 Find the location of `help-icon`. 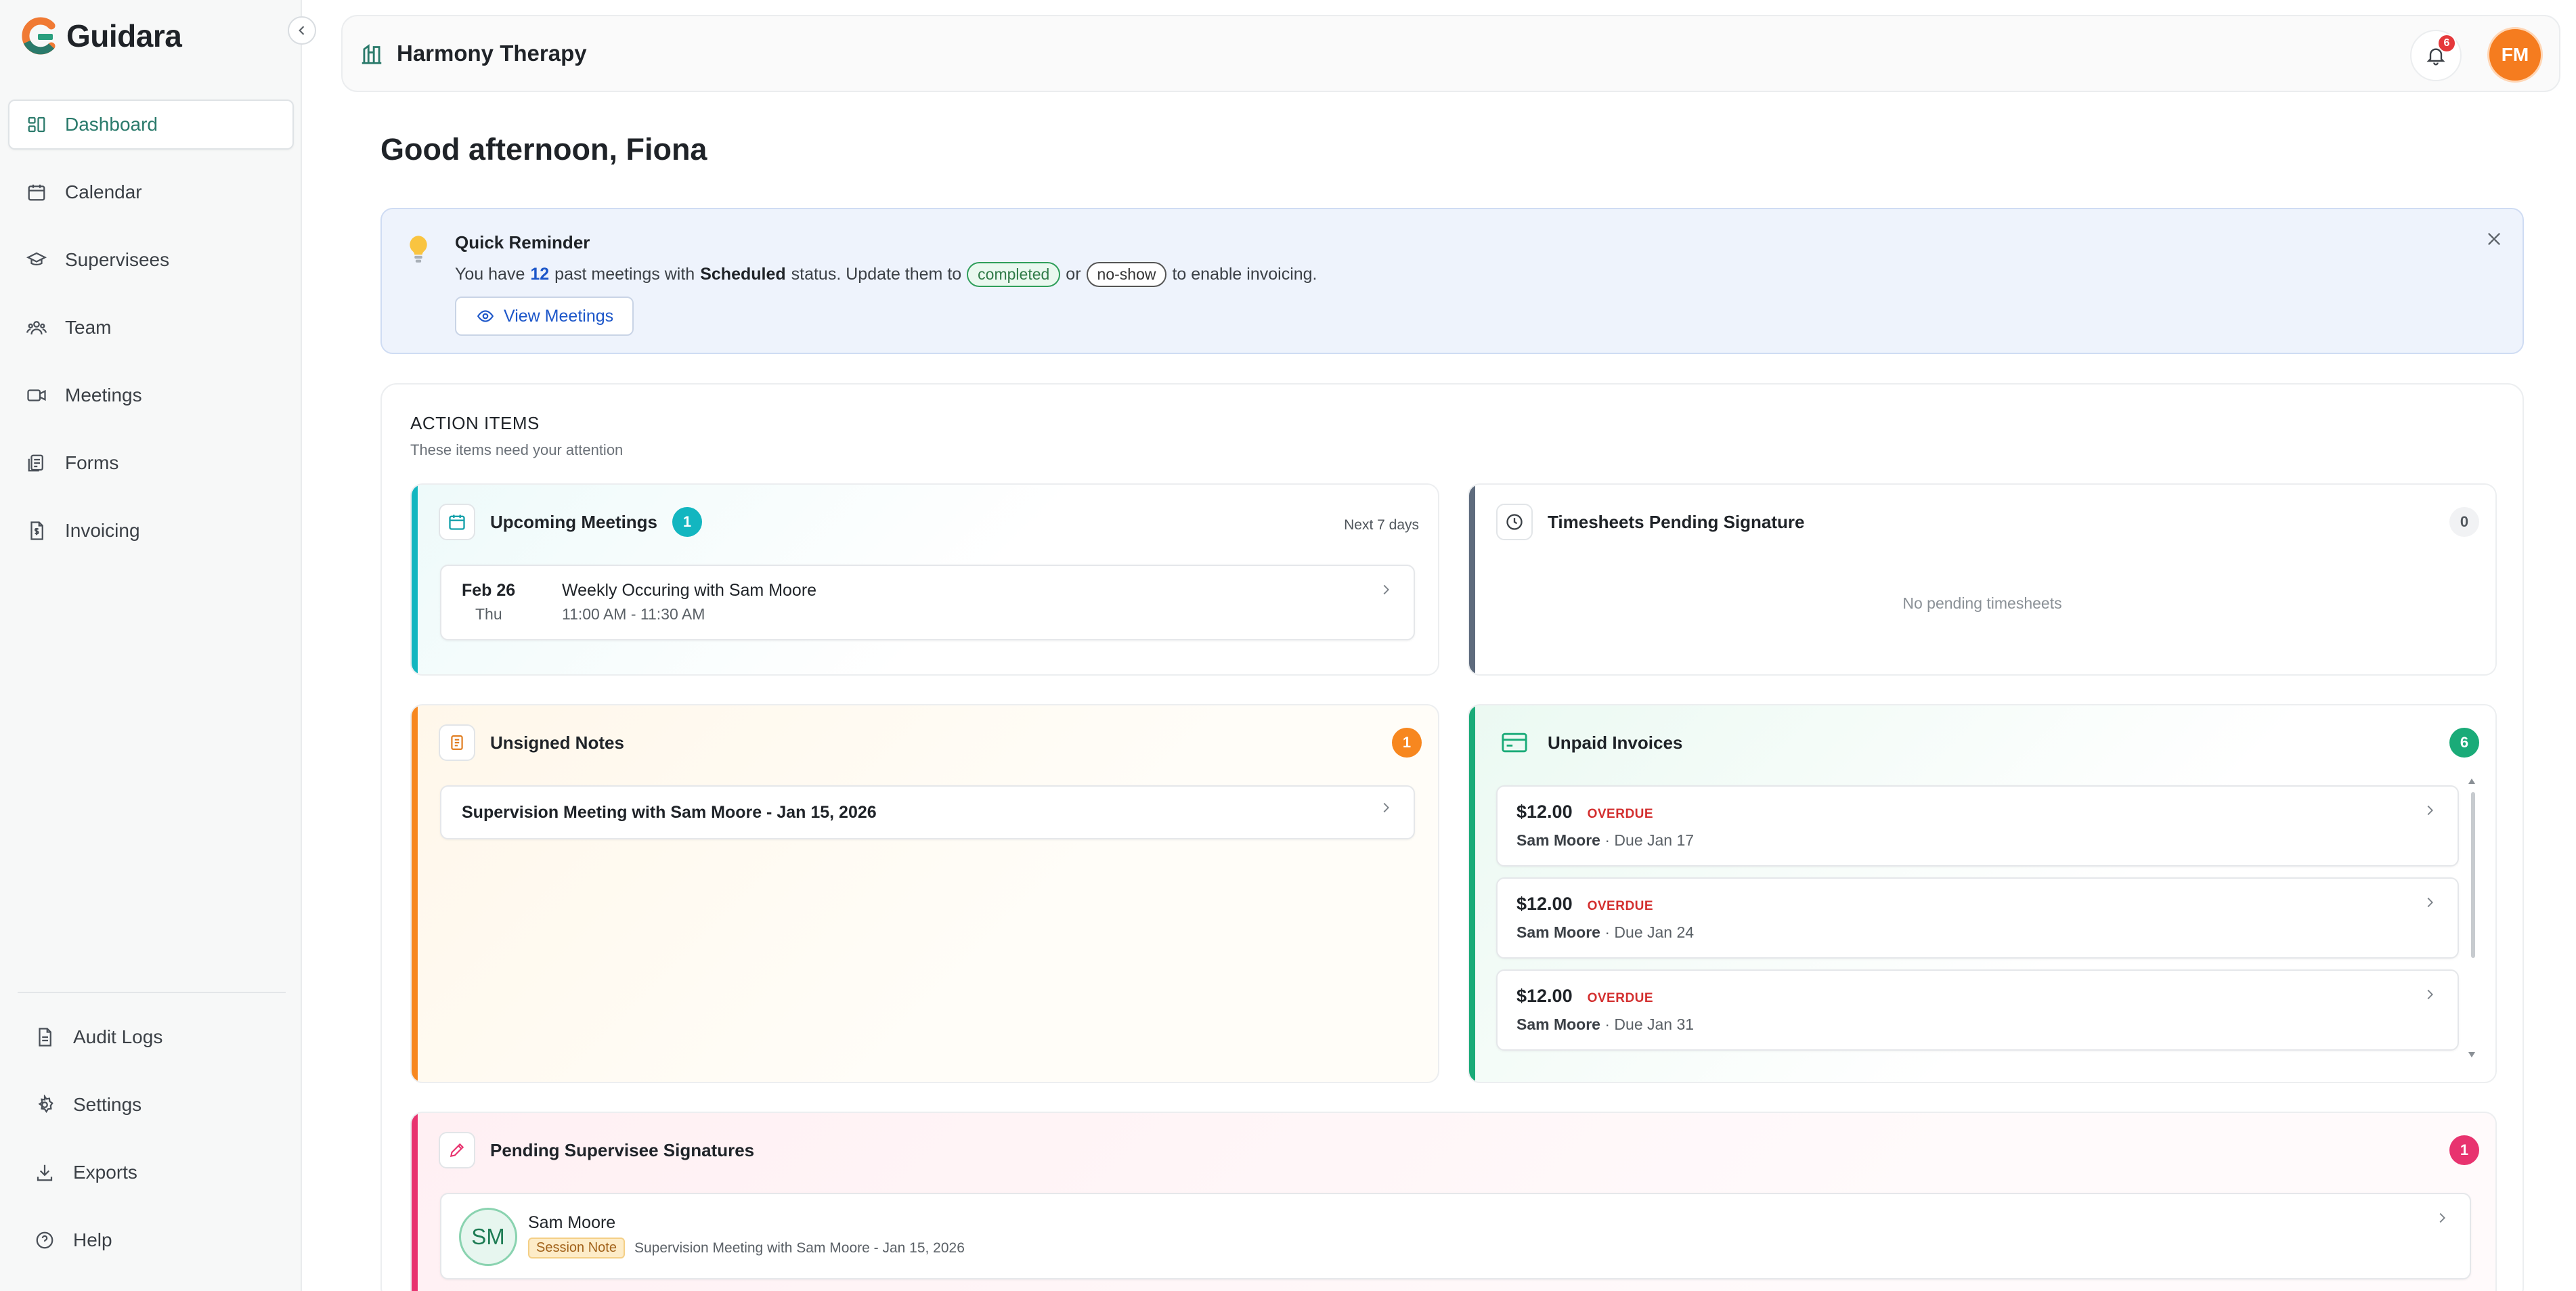

help-icon is located at coordinates (45, 1240).